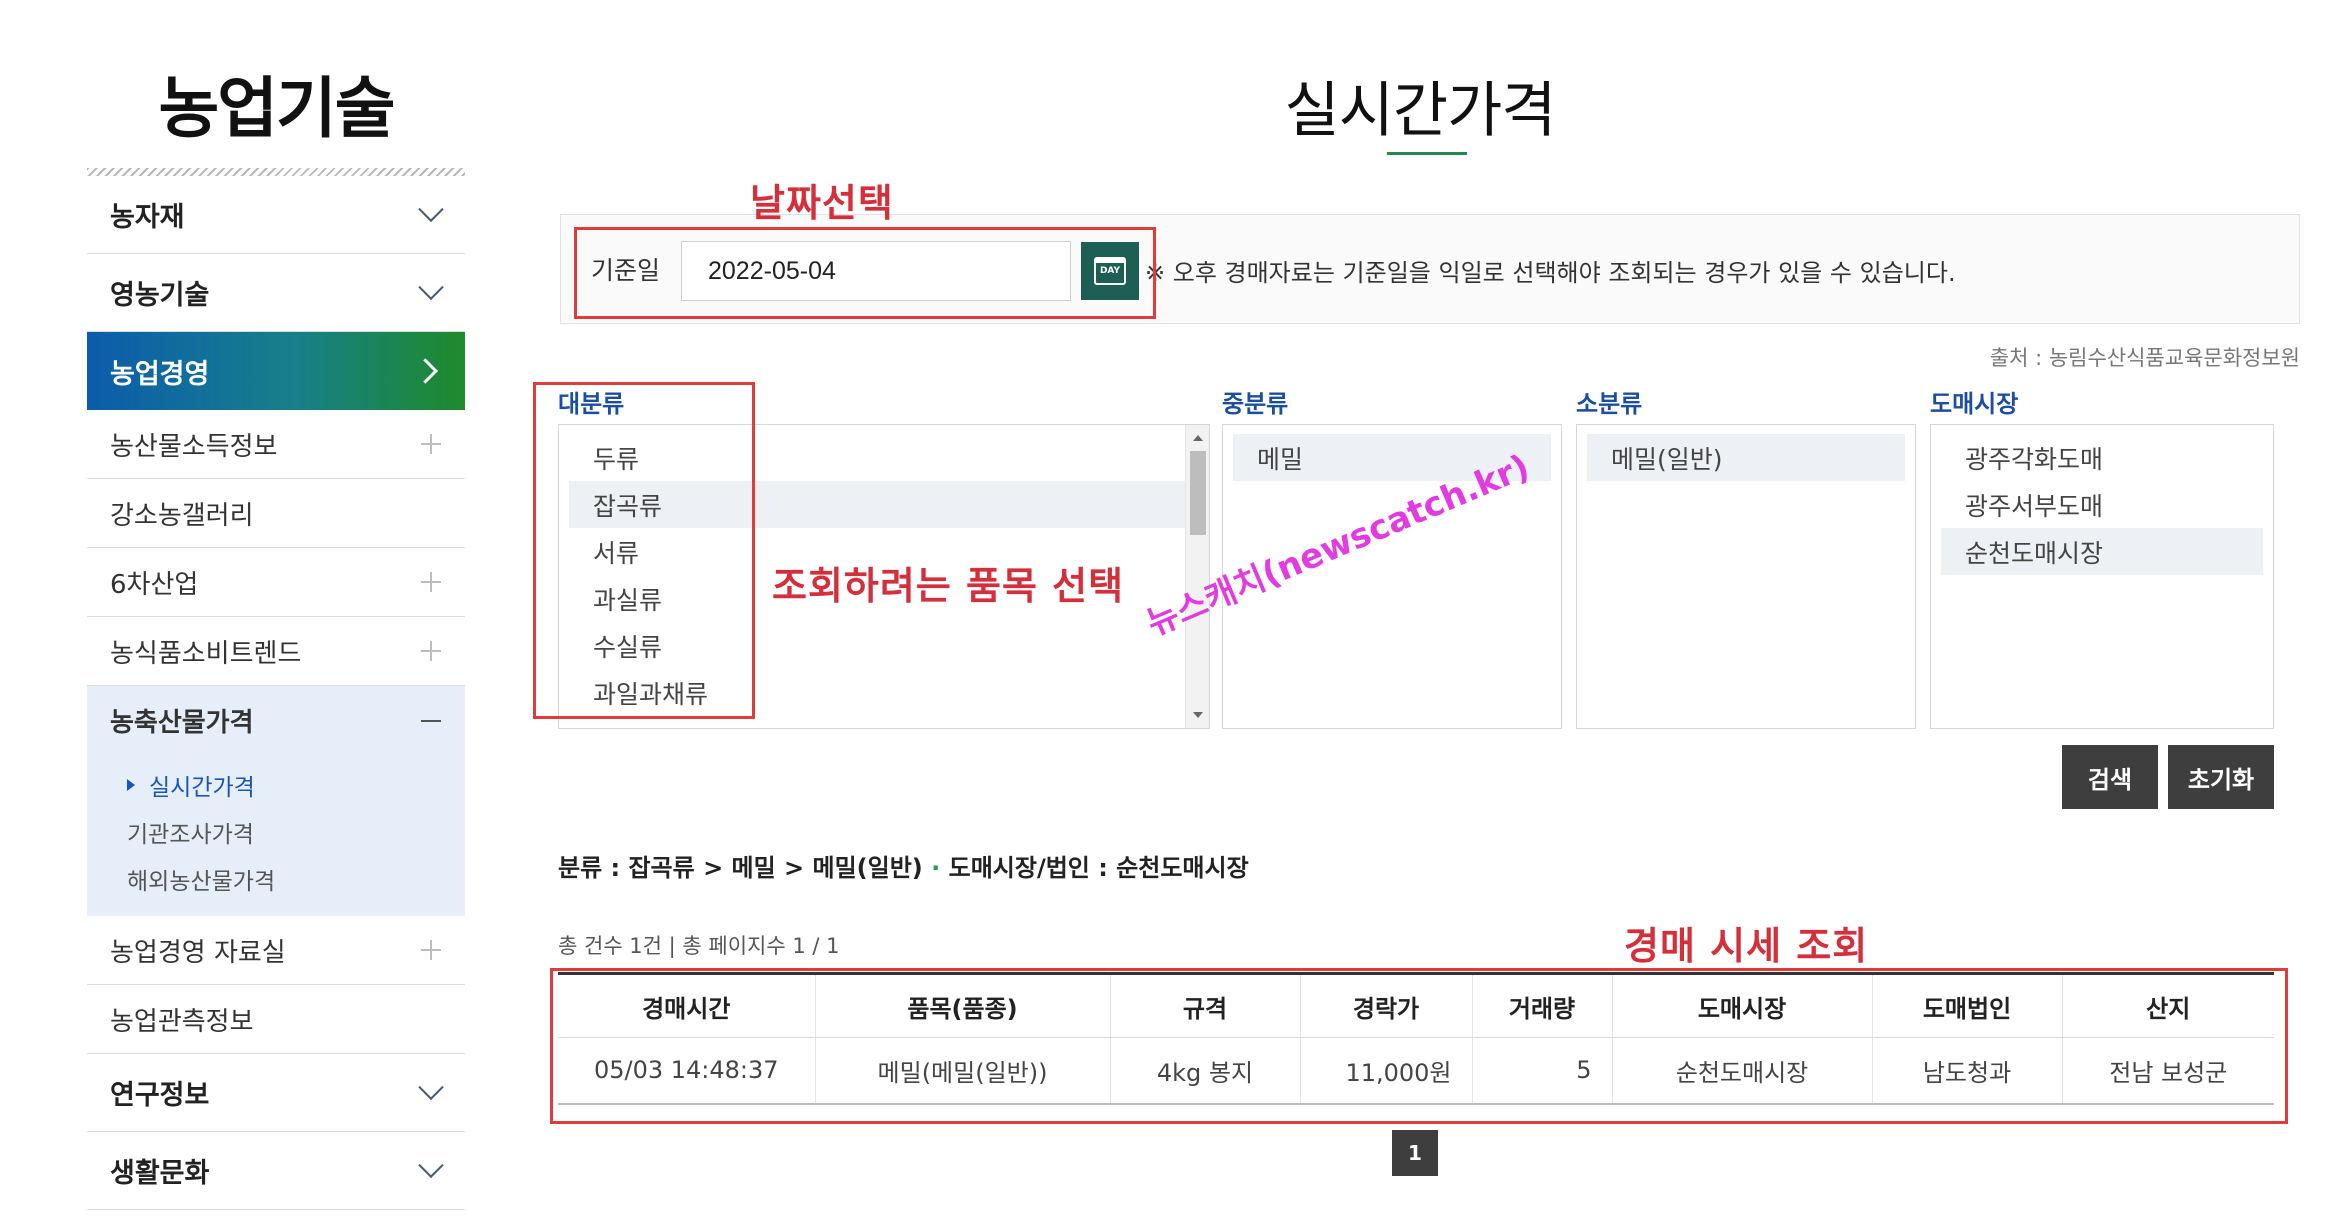  I want to click on sidebar-item-label: 농식품소비트렌드, so click(206, 653).